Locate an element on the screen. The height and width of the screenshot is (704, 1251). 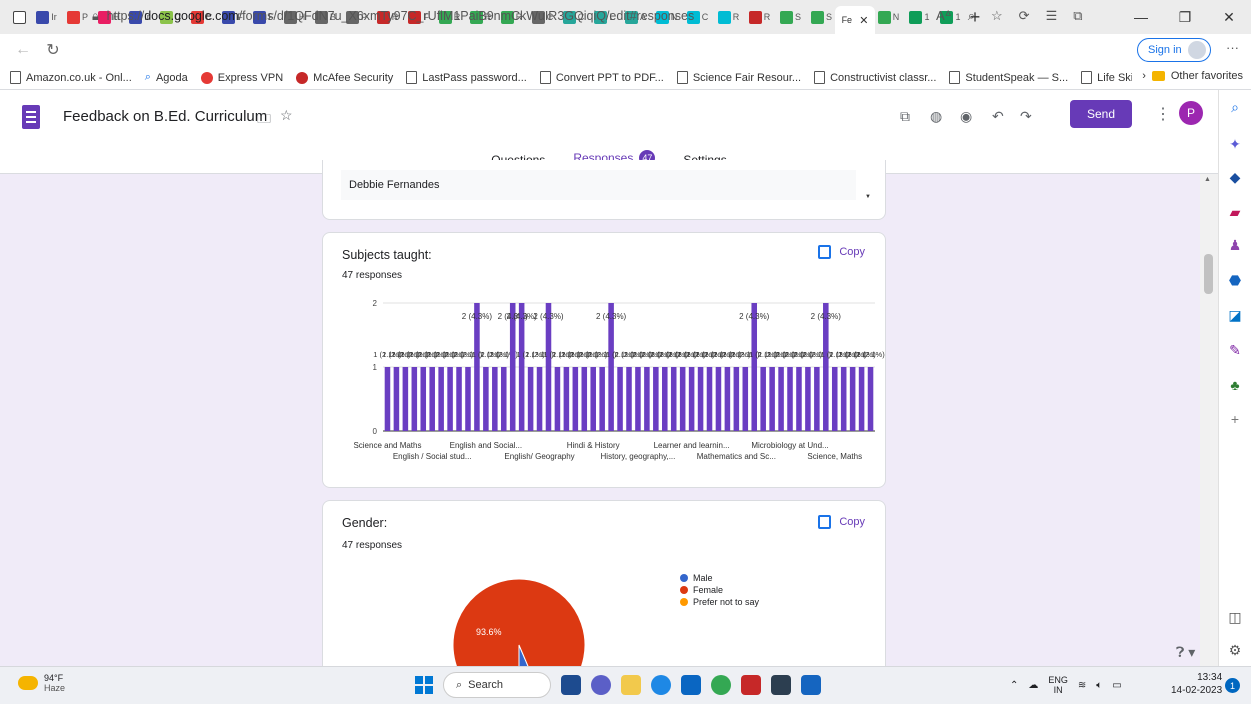
legend-item-female: Female is located at coordinates (719, 590).